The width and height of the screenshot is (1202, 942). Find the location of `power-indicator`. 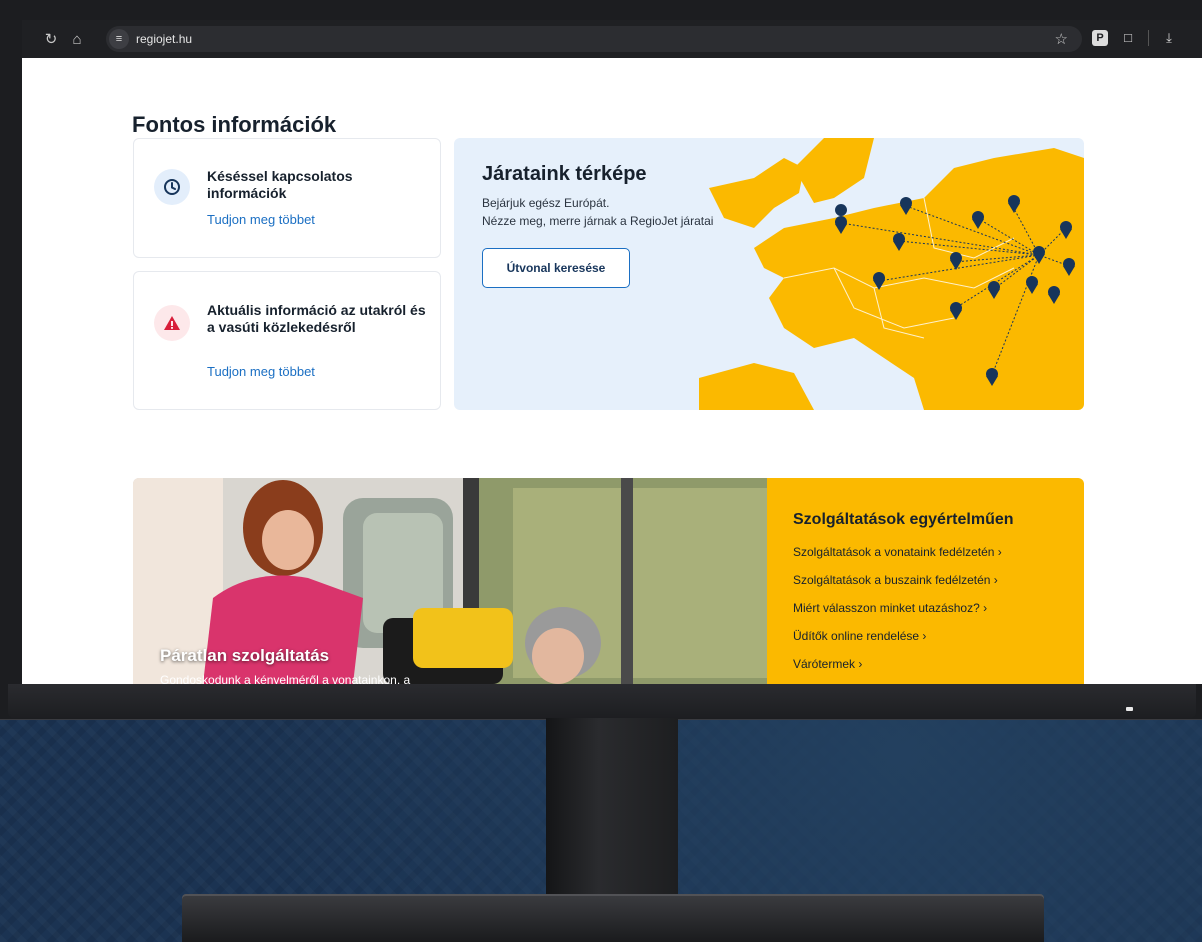

power-indicator is located at coordinates (1129, 709).